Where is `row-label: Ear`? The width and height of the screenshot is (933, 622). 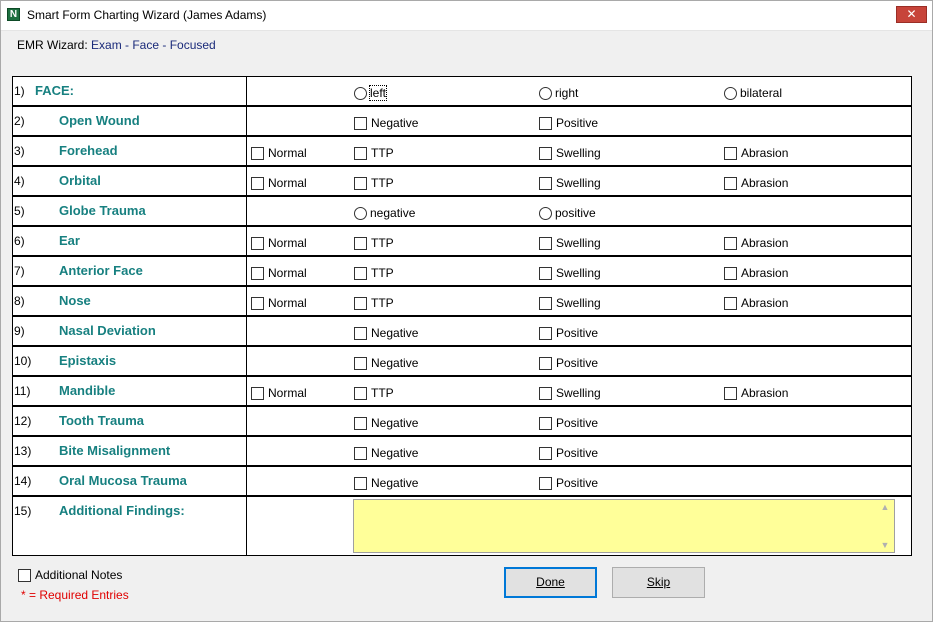 row-label: Ear is located at coordinates (69, 240).